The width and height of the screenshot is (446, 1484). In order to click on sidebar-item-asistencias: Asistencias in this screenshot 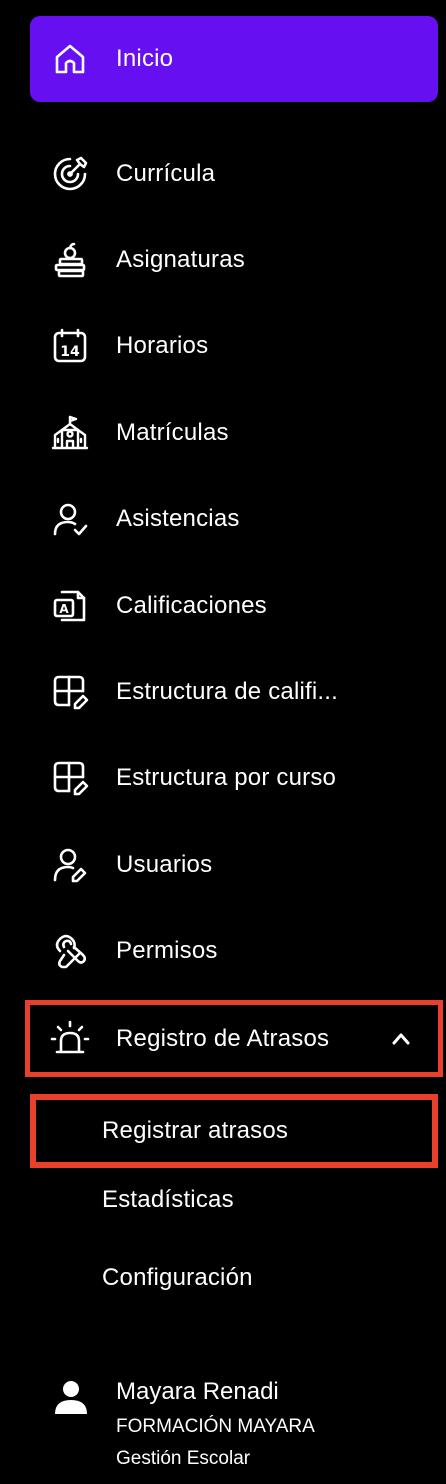, I will do `click(234, 519)`.